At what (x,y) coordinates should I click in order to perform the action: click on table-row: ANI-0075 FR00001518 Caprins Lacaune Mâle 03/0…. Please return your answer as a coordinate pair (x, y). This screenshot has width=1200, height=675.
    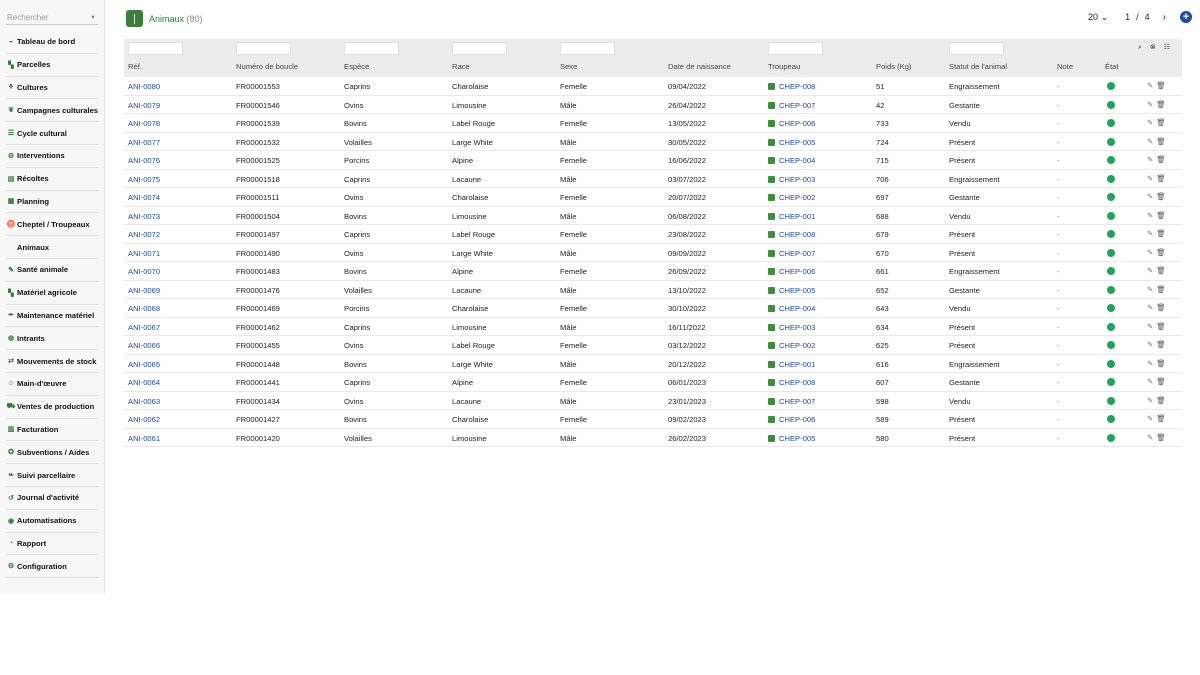
    Looking at the image, I should click on (653, 179).